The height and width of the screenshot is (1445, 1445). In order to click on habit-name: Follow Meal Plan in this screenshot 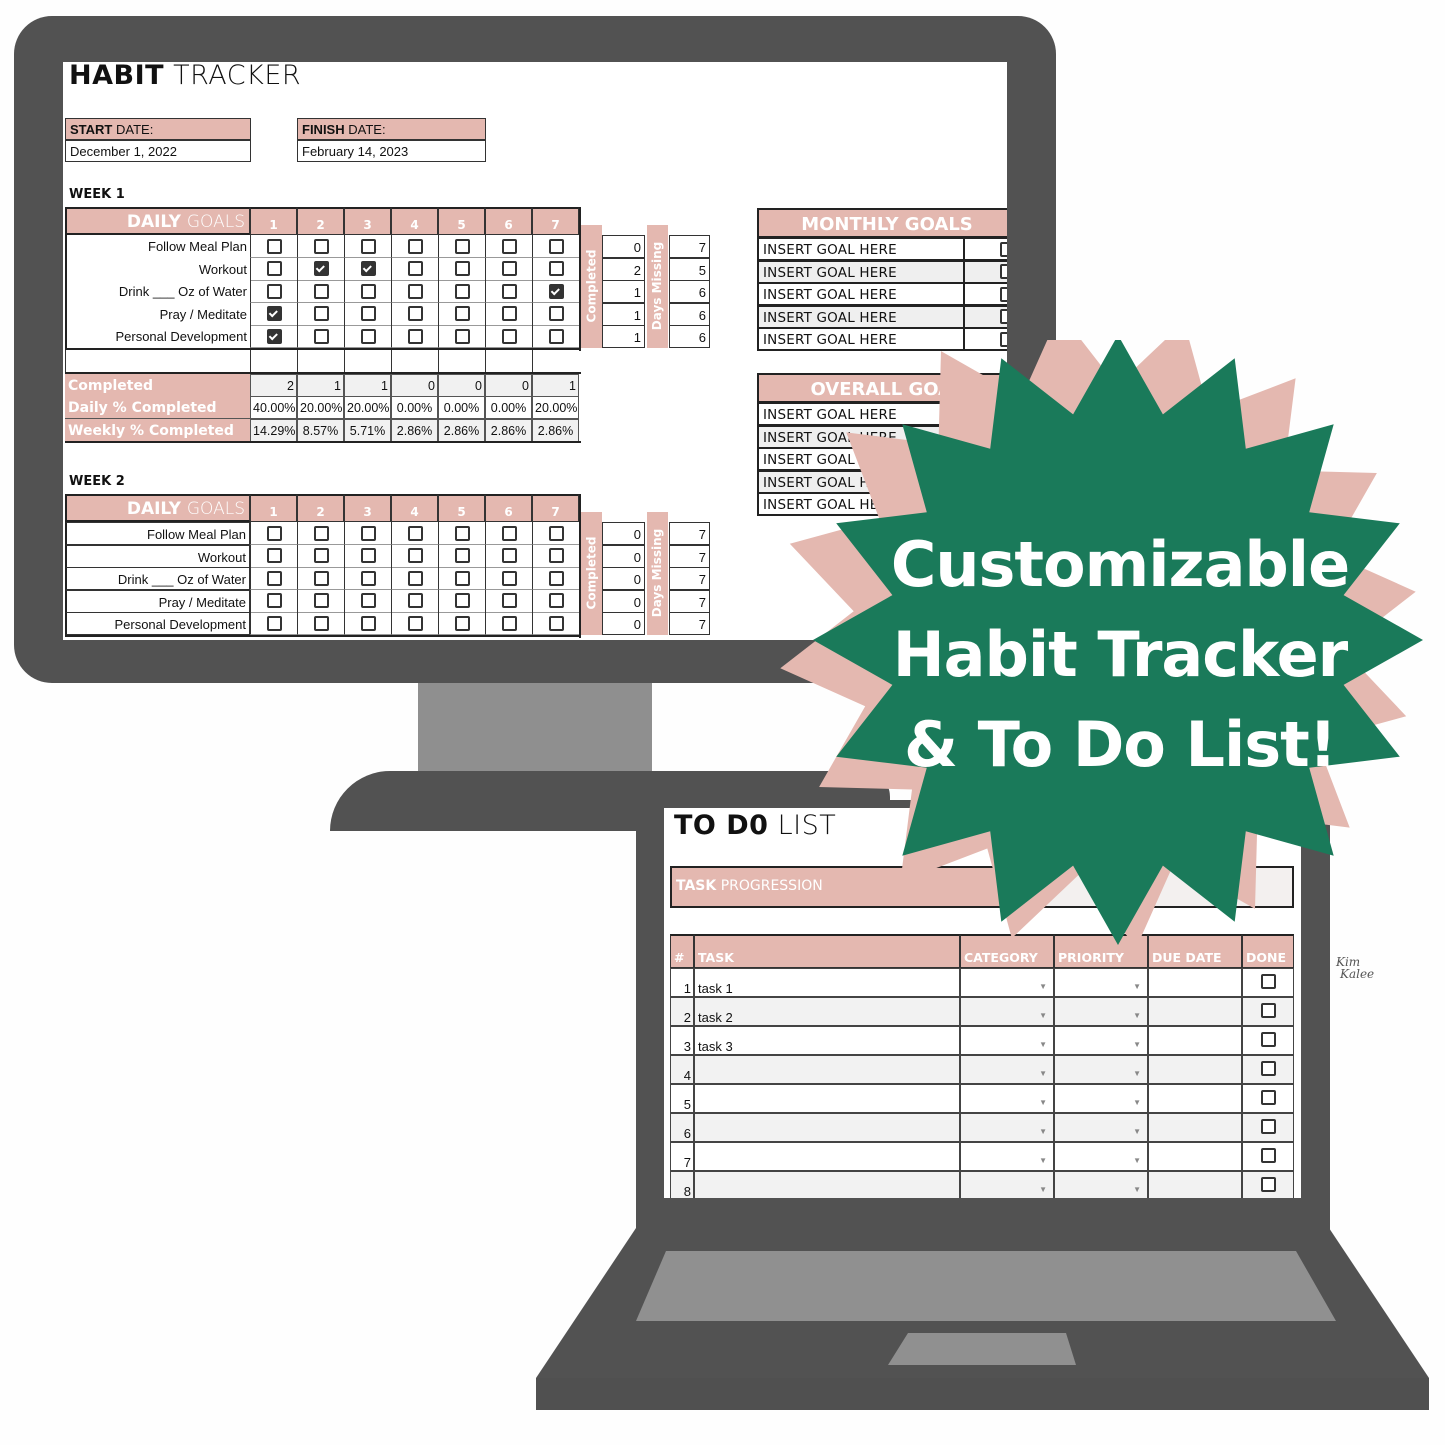, I will do `click(157, 246)`.